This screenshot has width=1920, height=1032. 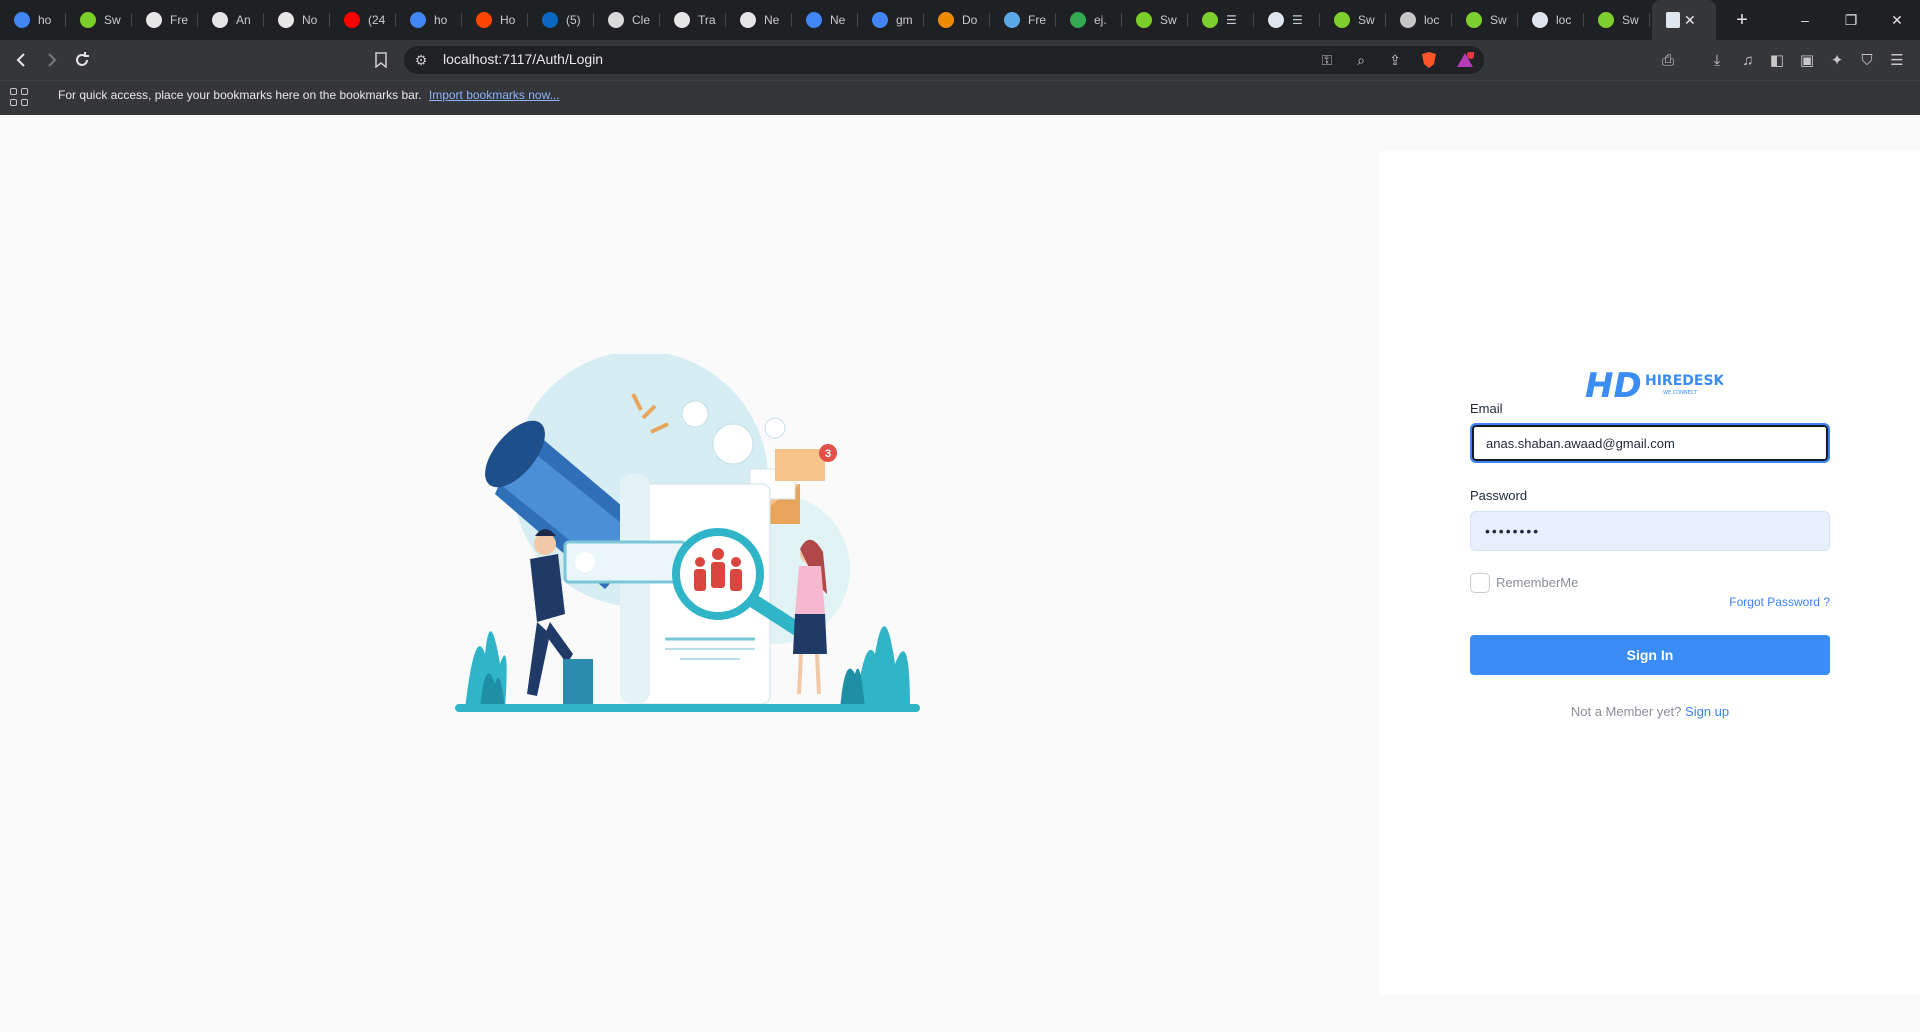 I want to click on close-tab-icon: ✕, so click(x=1690, y=20).